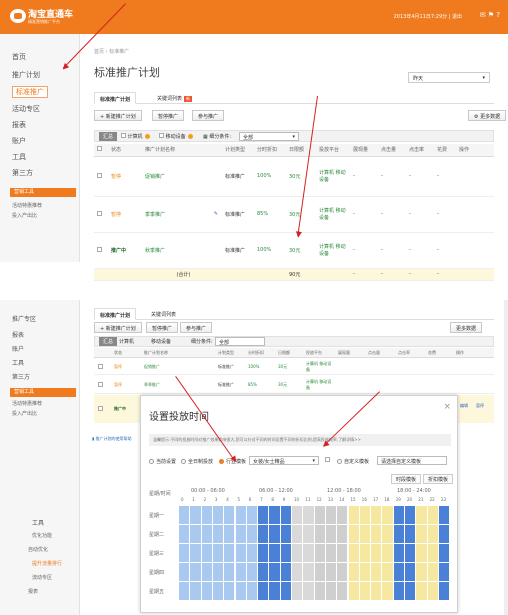 The width and height of the screenshot is (508, 615). Describe the element at coordinates (19, 57) in the screenshot. I see `sidebar-item-home: 首页` at that location.